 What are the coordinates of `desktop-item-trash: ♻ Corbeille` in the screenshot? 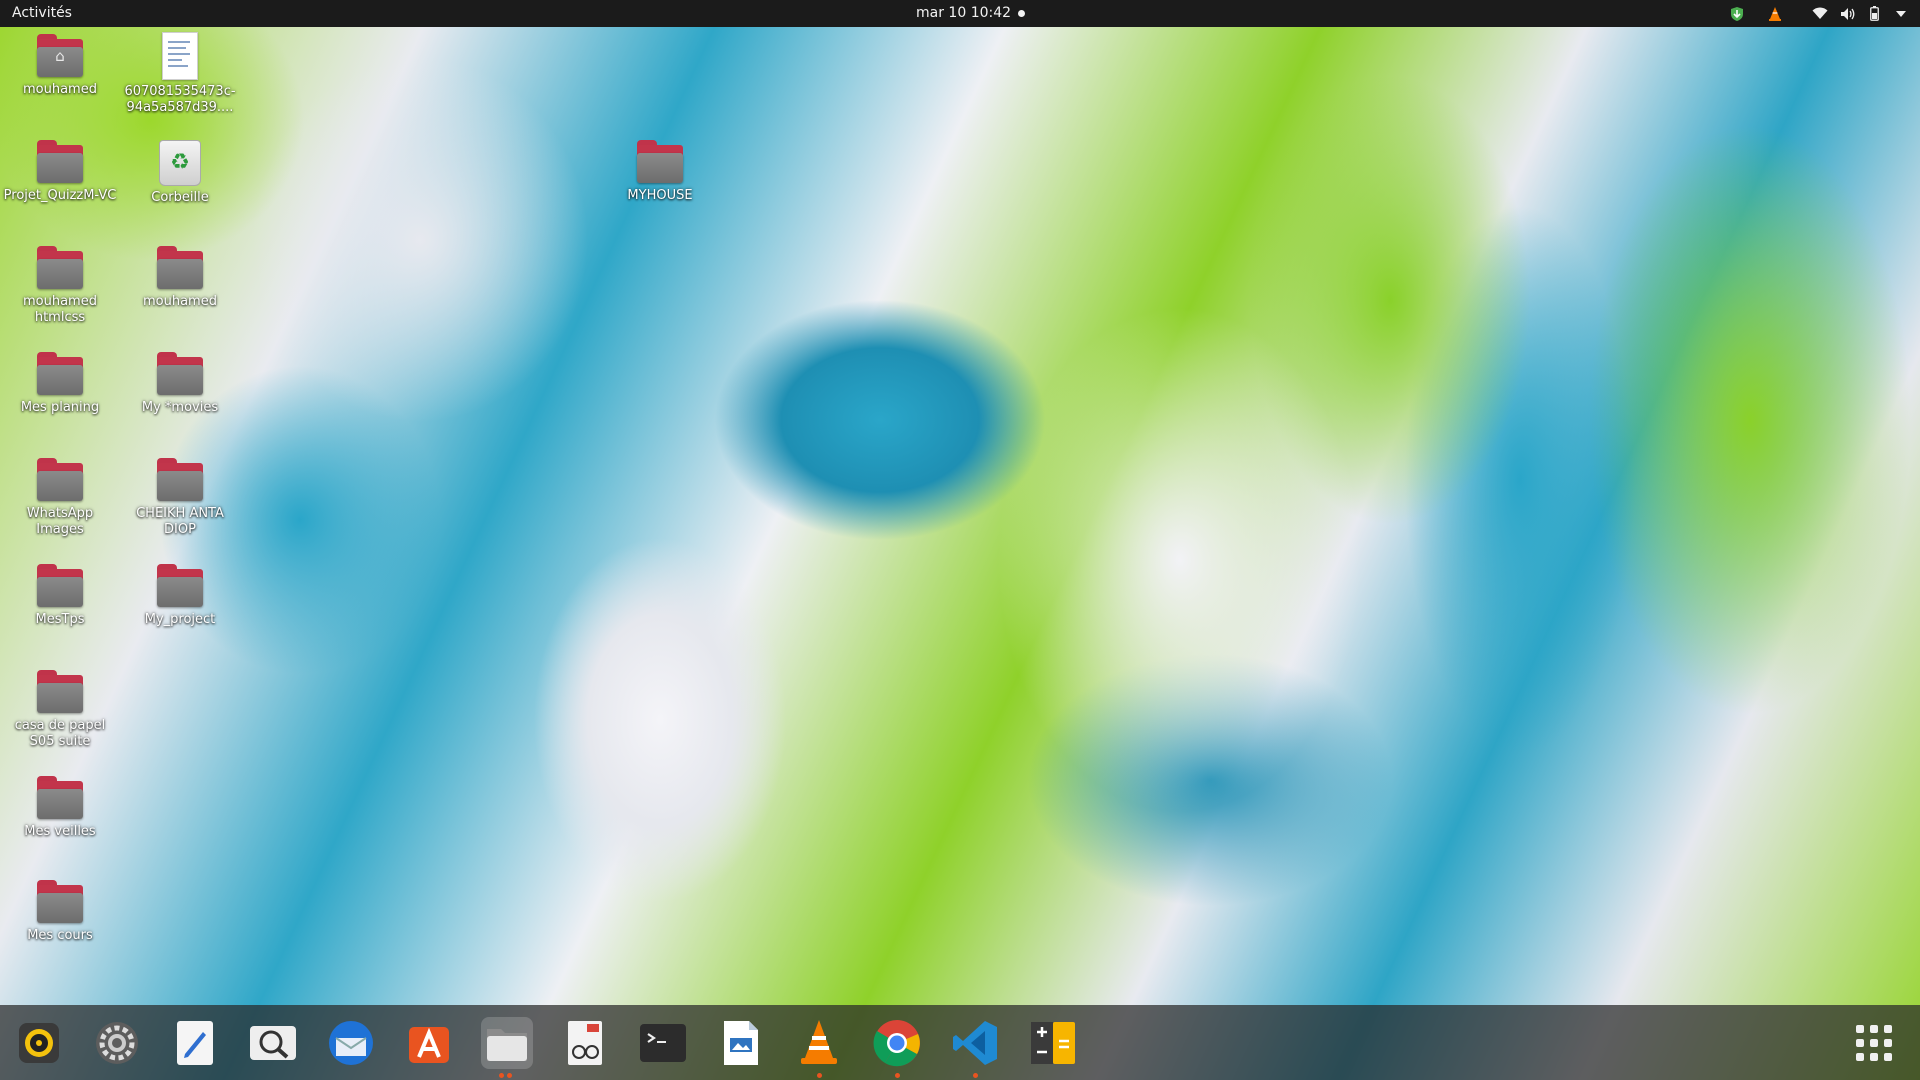 It's located at (180, 173).